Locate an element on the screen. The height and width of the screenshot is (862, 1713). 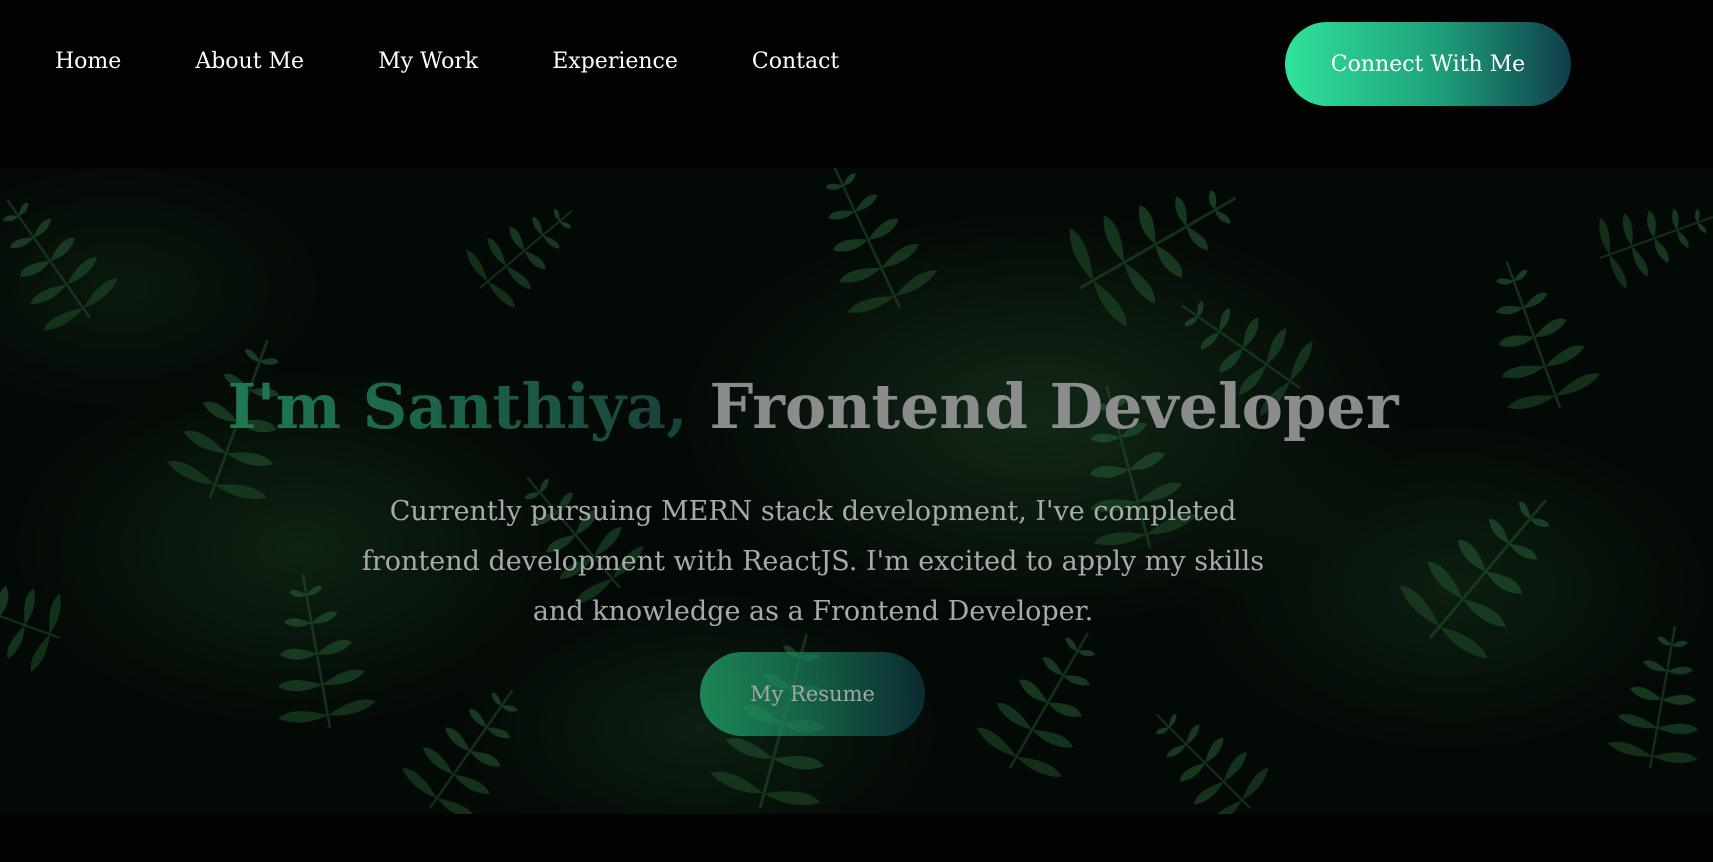
hero-title: I'm Santhiya, Frontend Developer is located at coordinates (813, 406).